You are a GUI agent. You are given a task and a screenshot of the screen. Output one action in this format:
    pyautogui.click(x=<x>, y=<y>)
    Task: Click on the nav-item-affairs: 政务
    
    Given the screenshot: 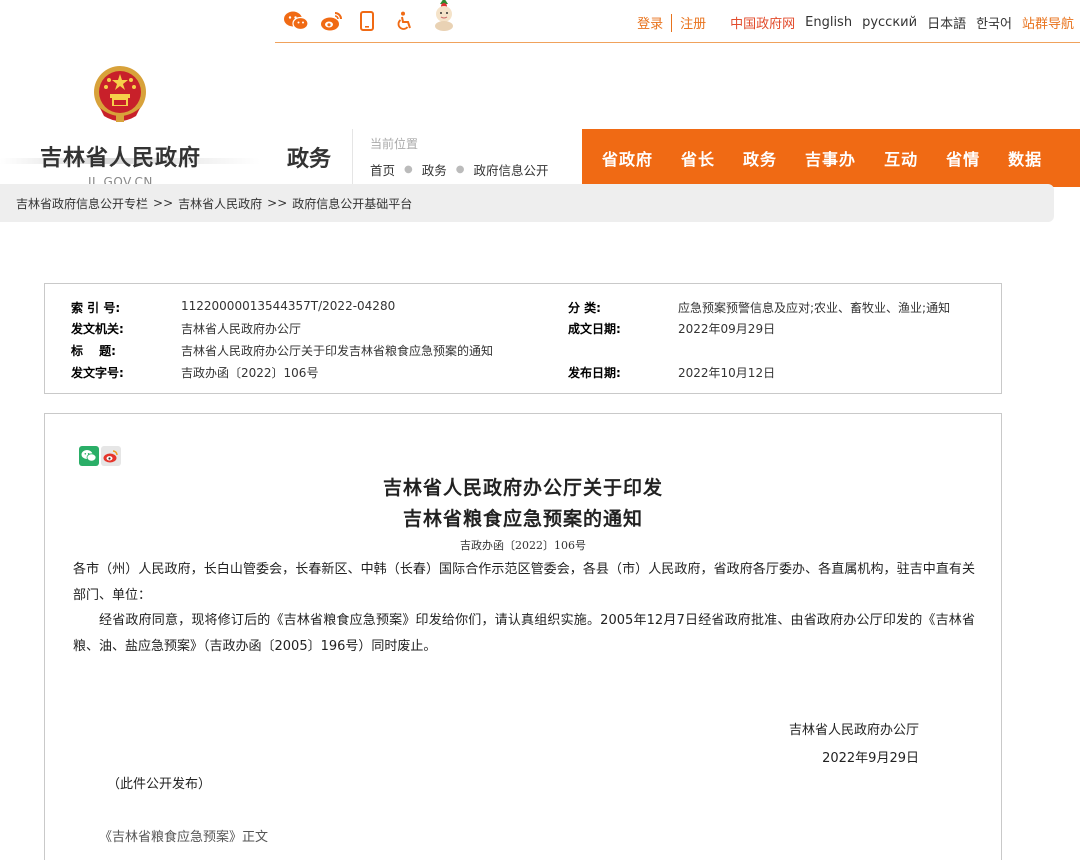 What is the action you would take?
    pyautogui.click(x=760, y=158)
    